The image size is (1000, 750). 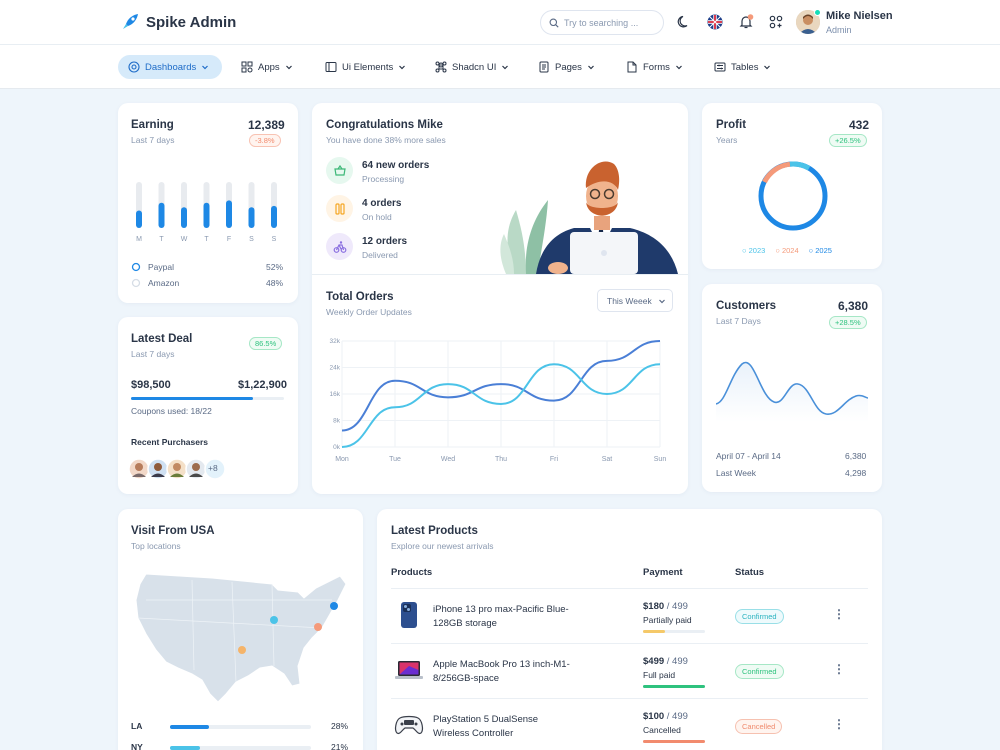 I want to click on y-tick-label: 16k, so click(x=335, y=394).